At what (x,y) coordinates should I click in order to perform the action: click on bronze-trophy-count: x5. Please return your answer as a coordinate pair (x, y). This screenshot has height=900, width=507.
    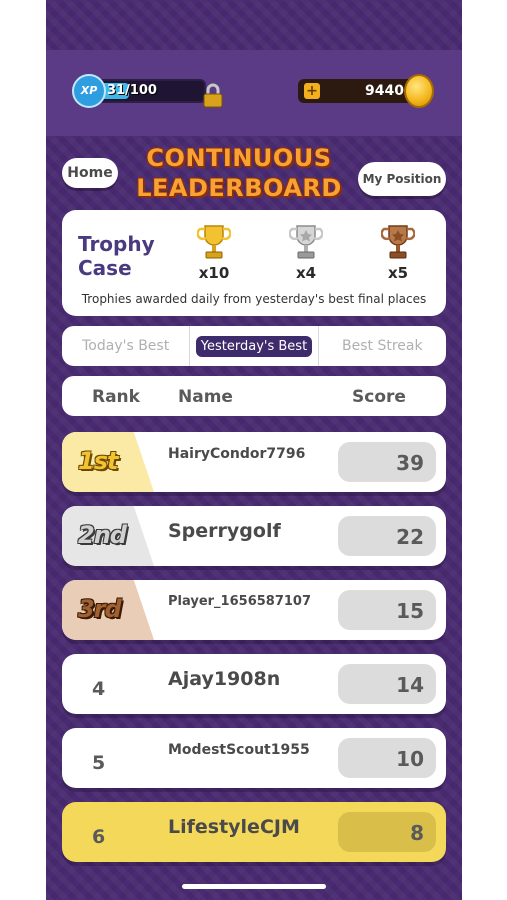
    Looking at the image, I should click on (398, 273).